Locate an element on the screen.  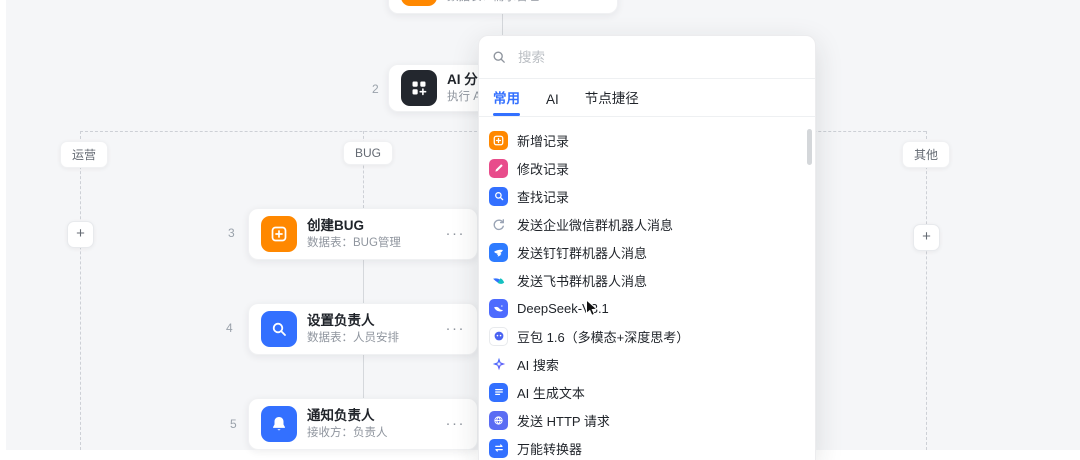
list-item-add-record: 新增记录 is located at coordinates (652, 140).